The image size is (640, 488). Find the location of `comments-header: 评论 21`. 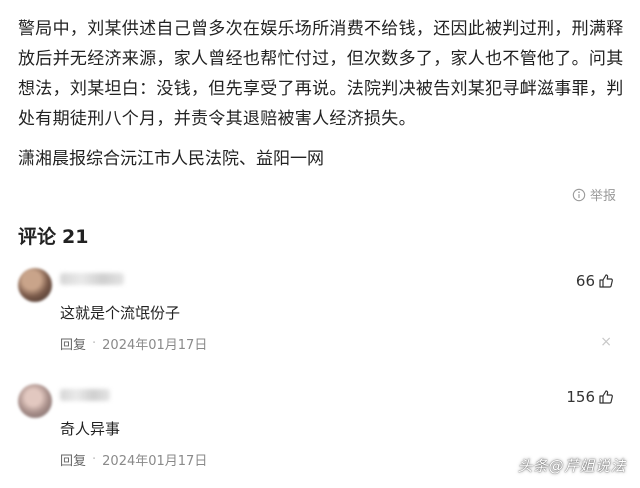

comments-header: 评论 21 is located at coordinates (53, 235).